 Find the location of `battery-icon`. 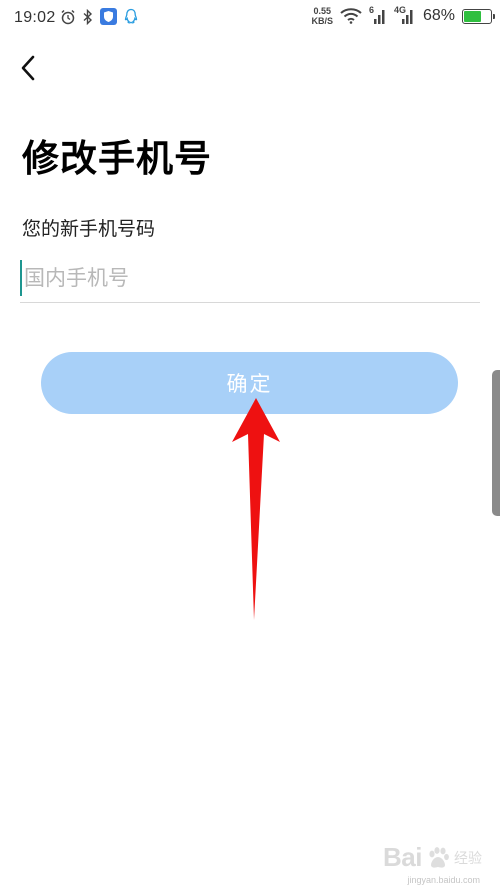

battery-icon is located at coordinates (478, 16).